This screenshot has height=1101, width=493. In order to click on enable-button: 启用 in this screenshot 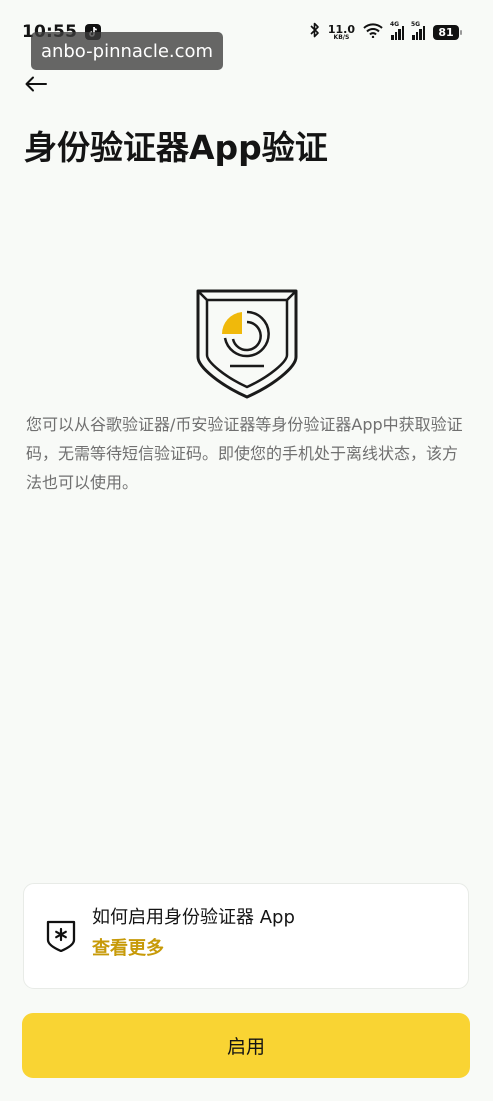, I will do `click(246, 1045)`.